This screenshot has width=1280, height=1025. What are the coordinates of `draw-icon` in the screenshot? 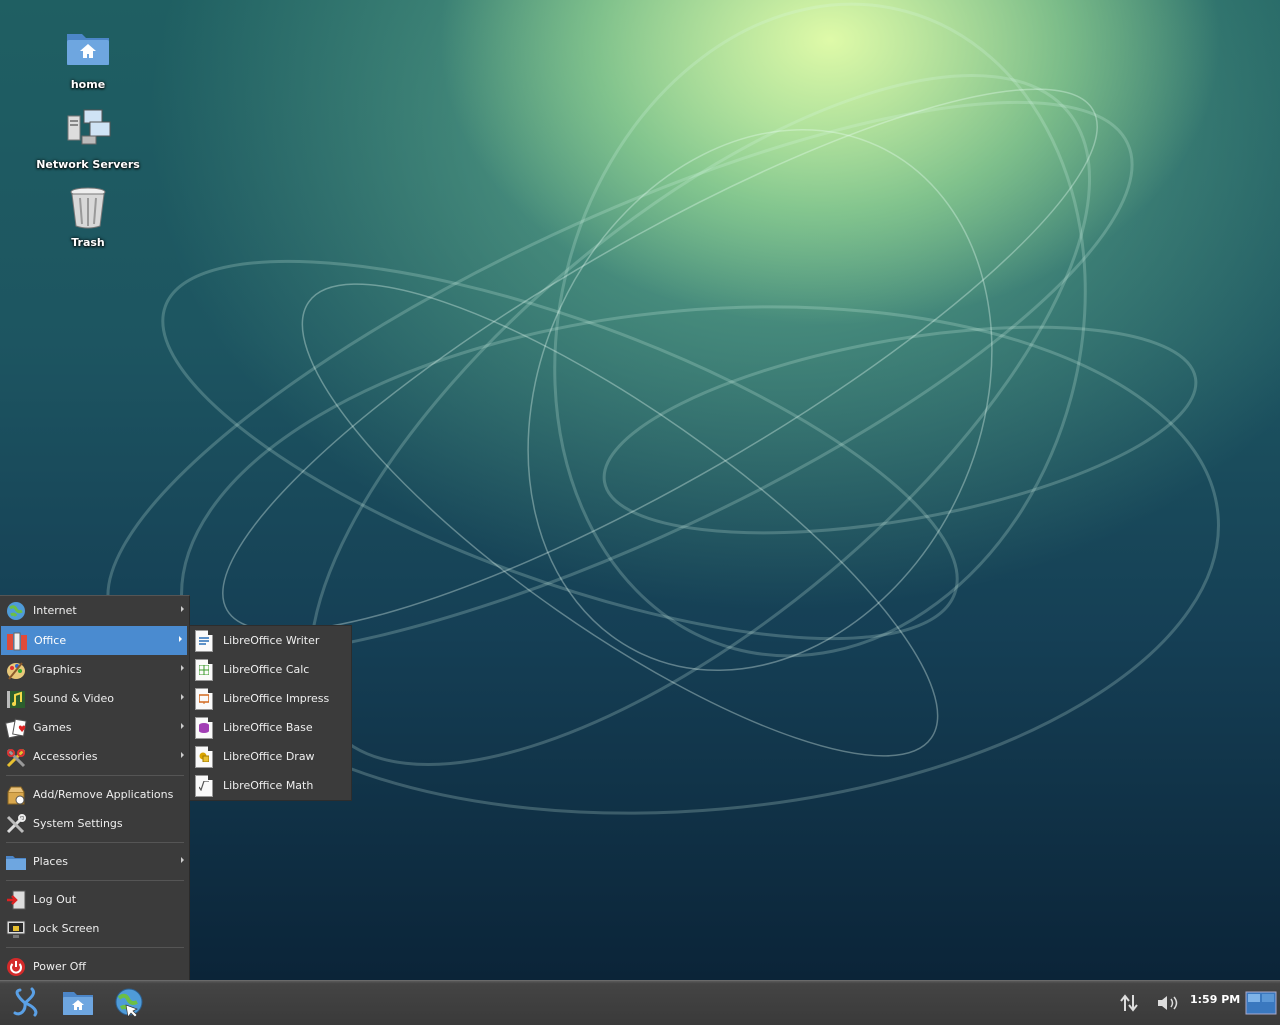 It's located at (204, 756).